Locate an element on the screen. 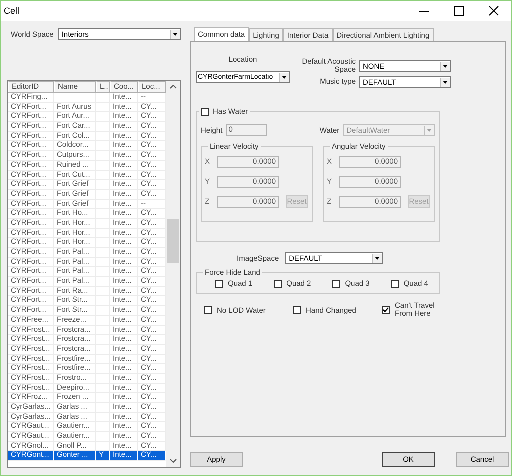  scrollbar is located at coordinates (173, 274).